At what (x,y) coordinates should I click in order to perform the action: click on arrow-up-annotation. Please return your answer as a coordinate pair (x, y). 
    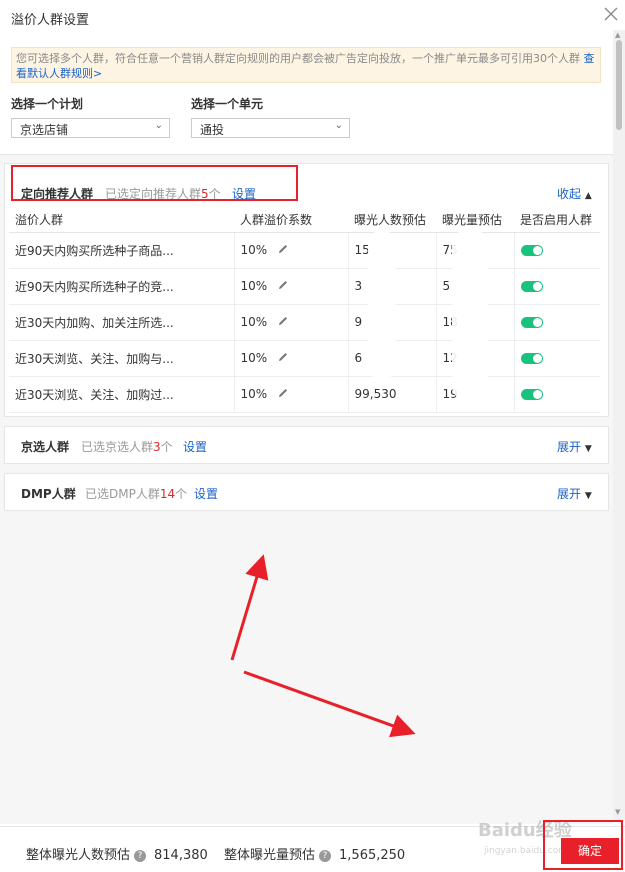
    Looking at the image, I should click on (249, 607).